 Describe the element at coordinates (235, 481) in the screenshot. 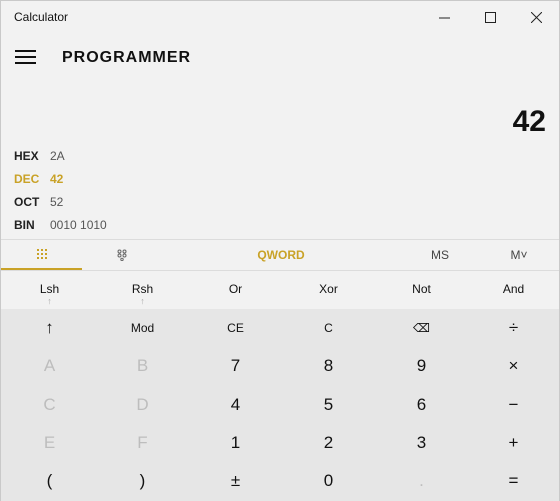

I see `negate-button: ±` at that location.